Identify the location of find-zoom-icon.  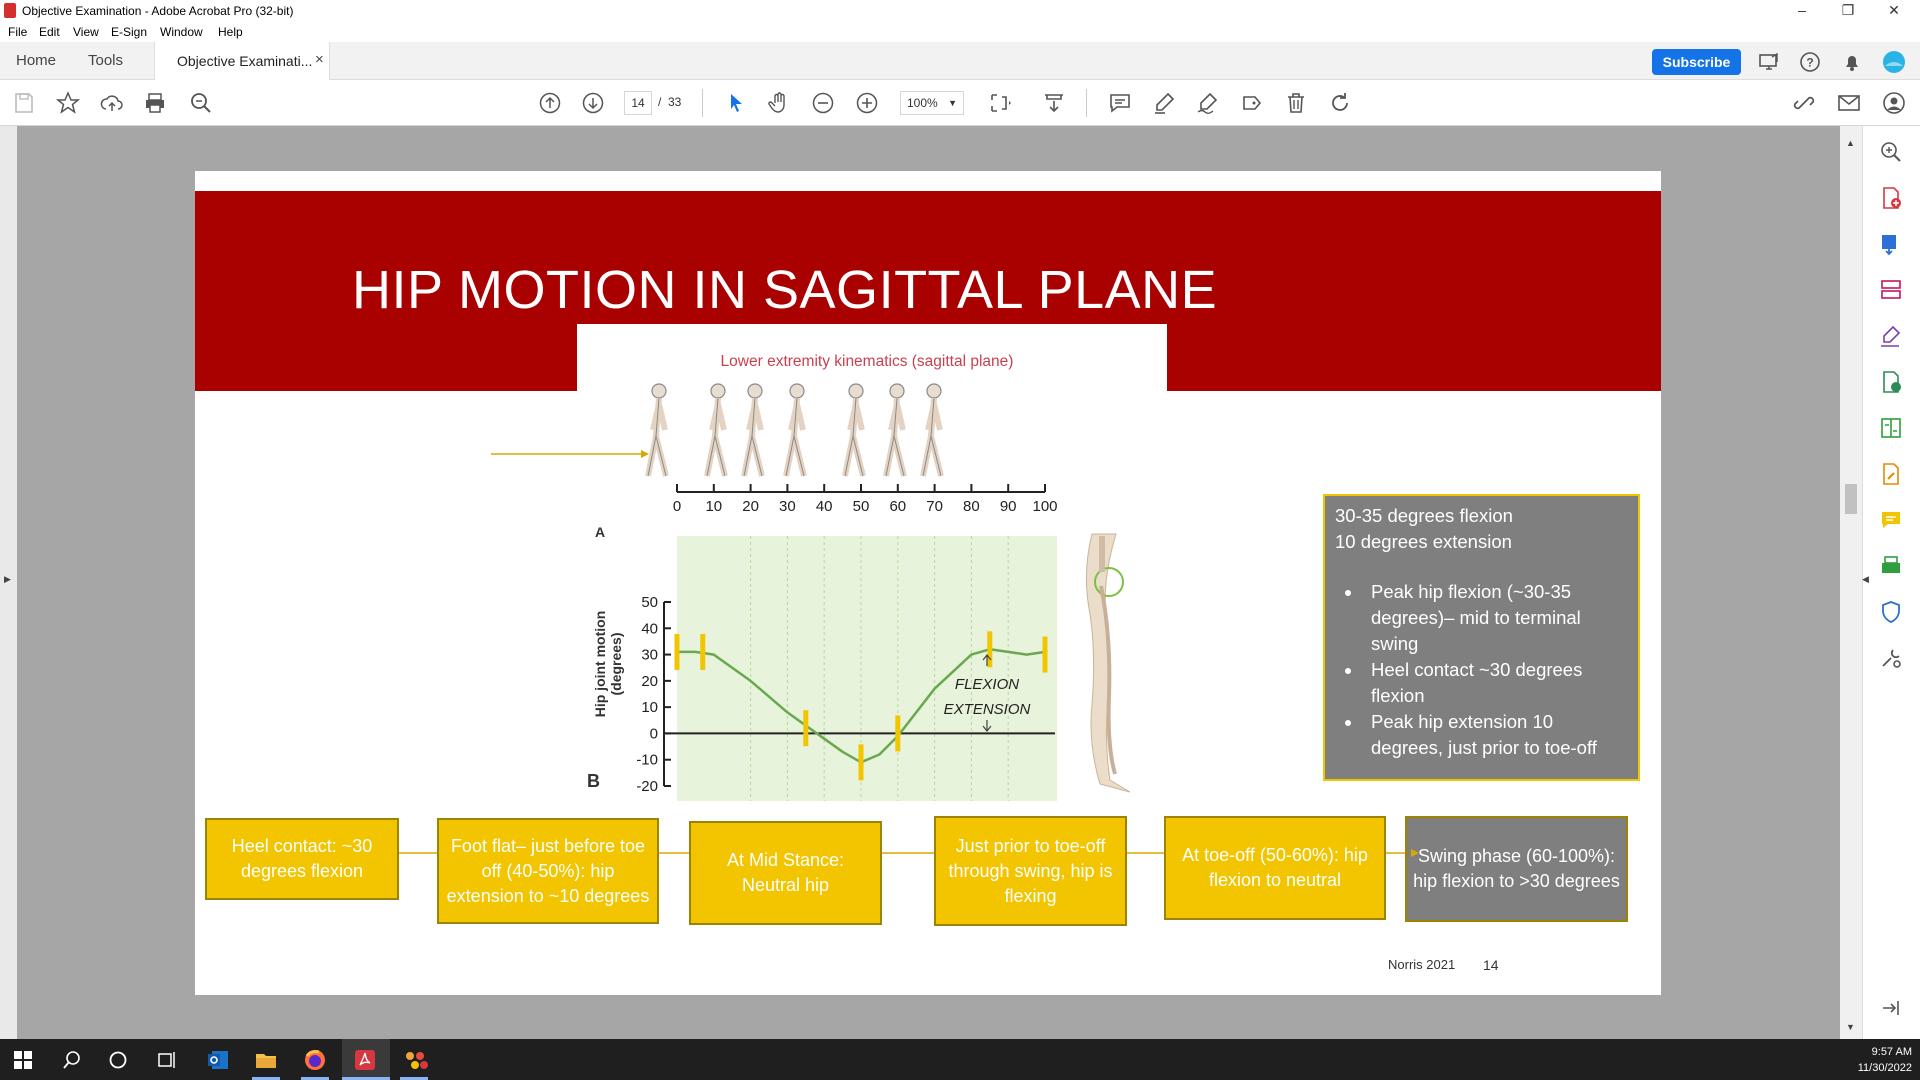
(201, 103).